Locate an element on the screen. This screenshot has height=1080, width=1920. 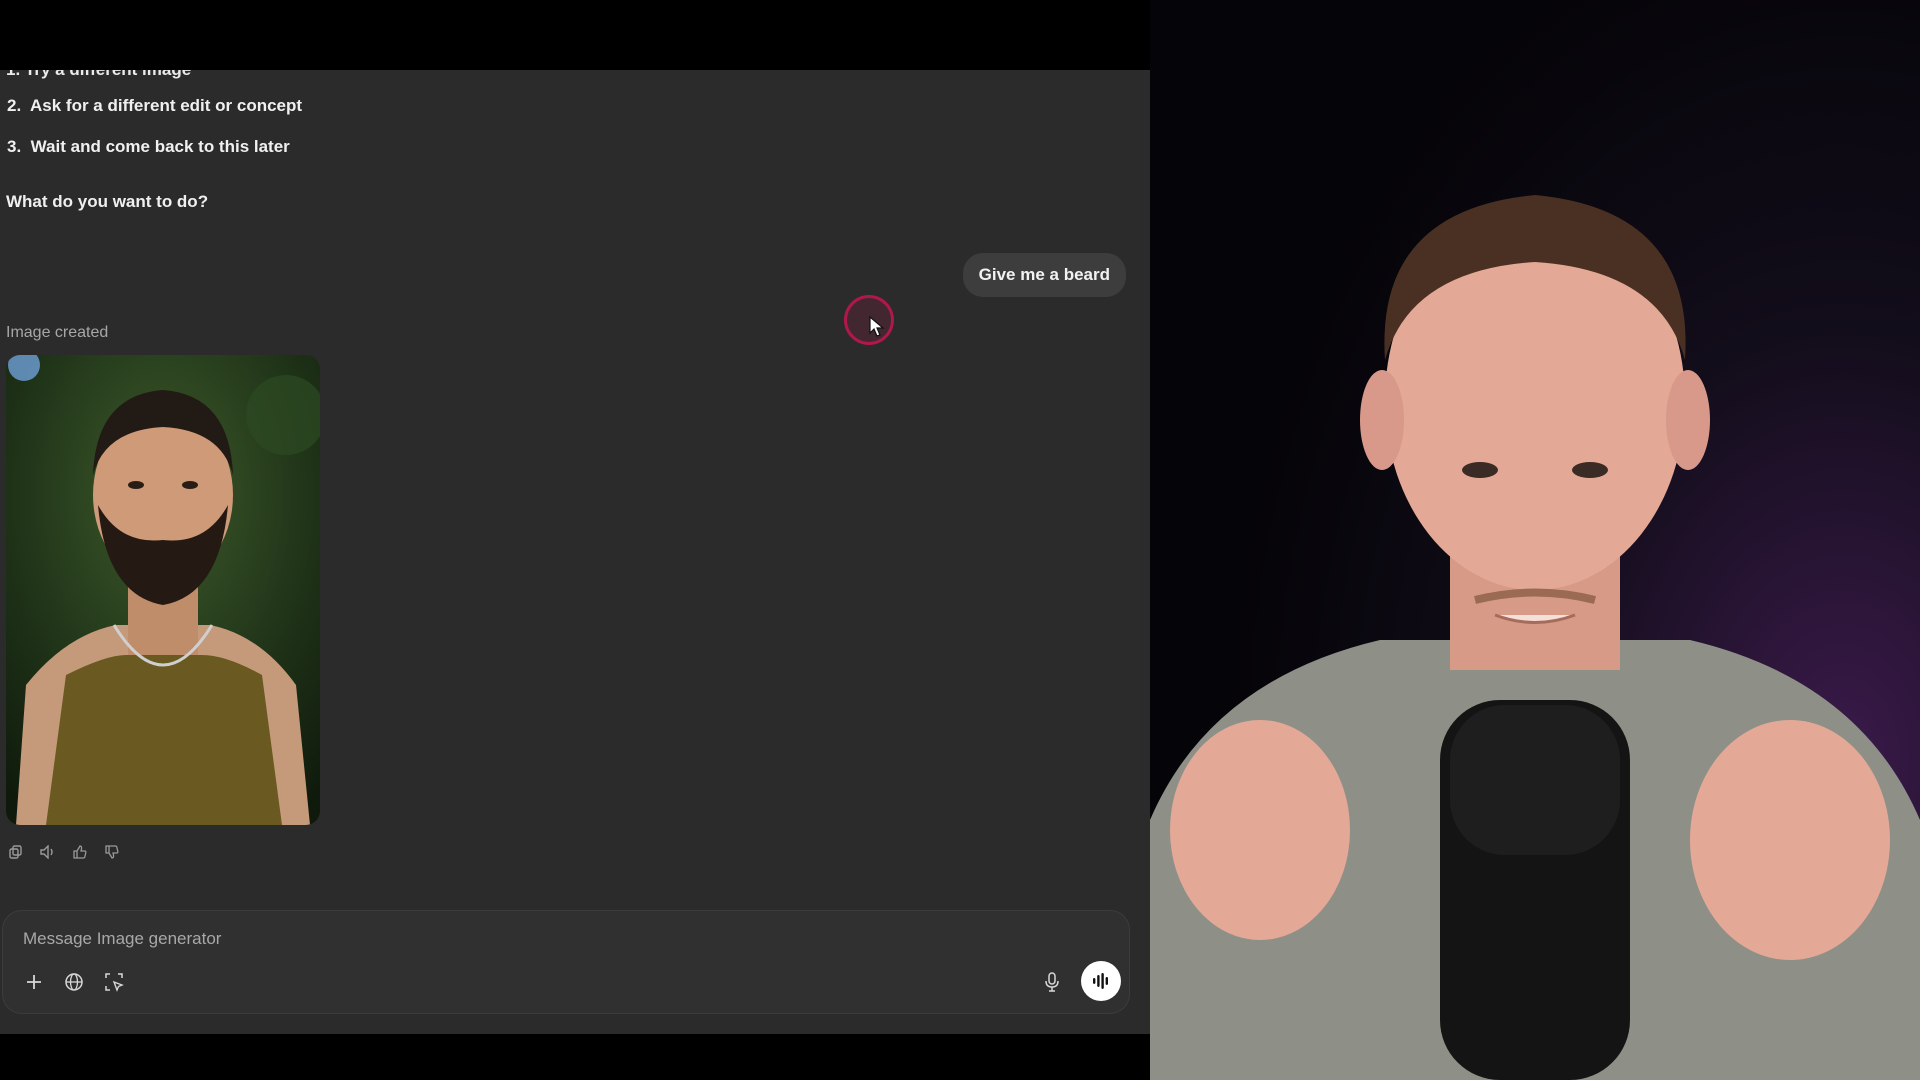
cursor-arrow-icon is located at coordinates (877, 326).